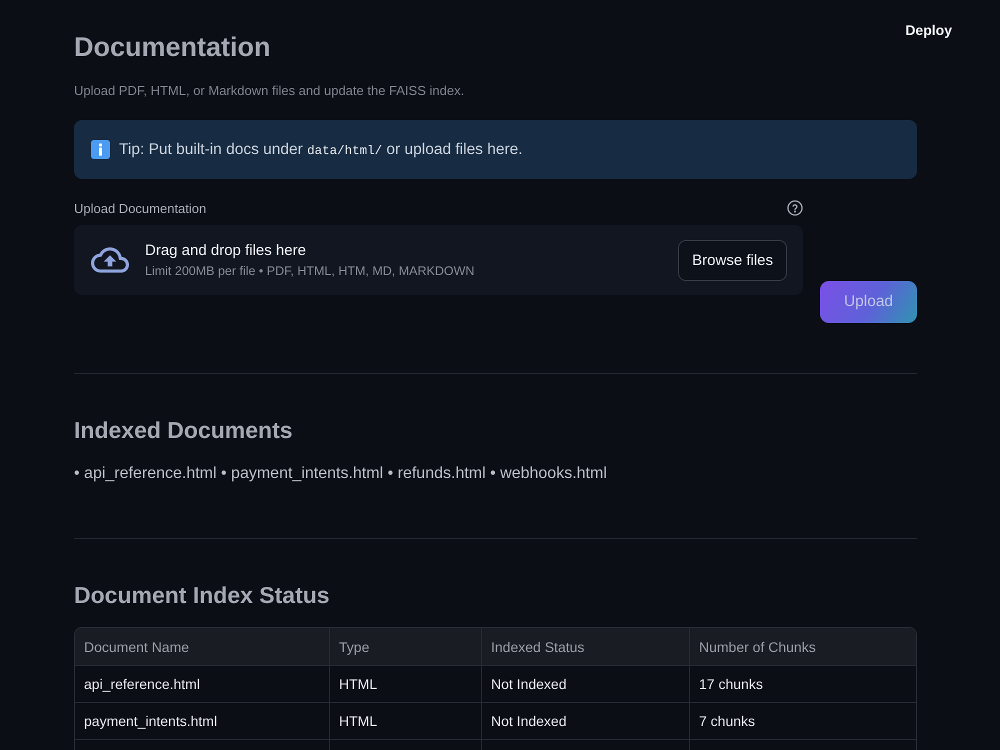  What do you see at coordinates (140, 208) in the screenshot?
I see `upload-label: Upload Documentation` at bounding box center [140, 208].